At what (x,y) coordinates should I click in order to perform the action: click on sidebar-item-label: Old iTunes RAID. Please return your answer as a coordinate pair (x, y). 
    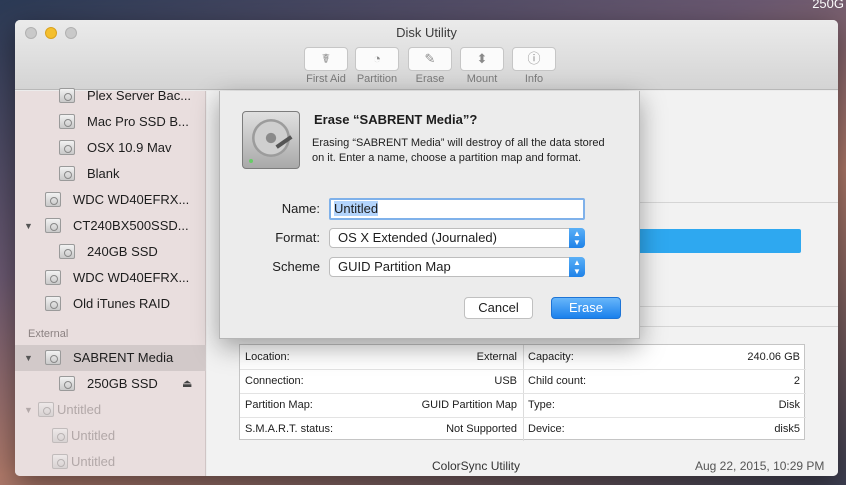
    Looking at the image, I should click on (122, 303).